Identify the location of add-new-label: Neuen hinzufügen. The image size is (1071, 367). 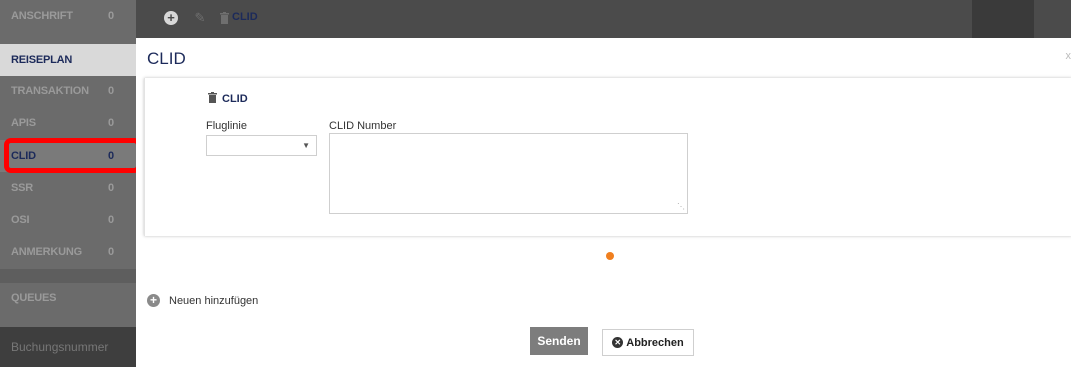
(214, 300).